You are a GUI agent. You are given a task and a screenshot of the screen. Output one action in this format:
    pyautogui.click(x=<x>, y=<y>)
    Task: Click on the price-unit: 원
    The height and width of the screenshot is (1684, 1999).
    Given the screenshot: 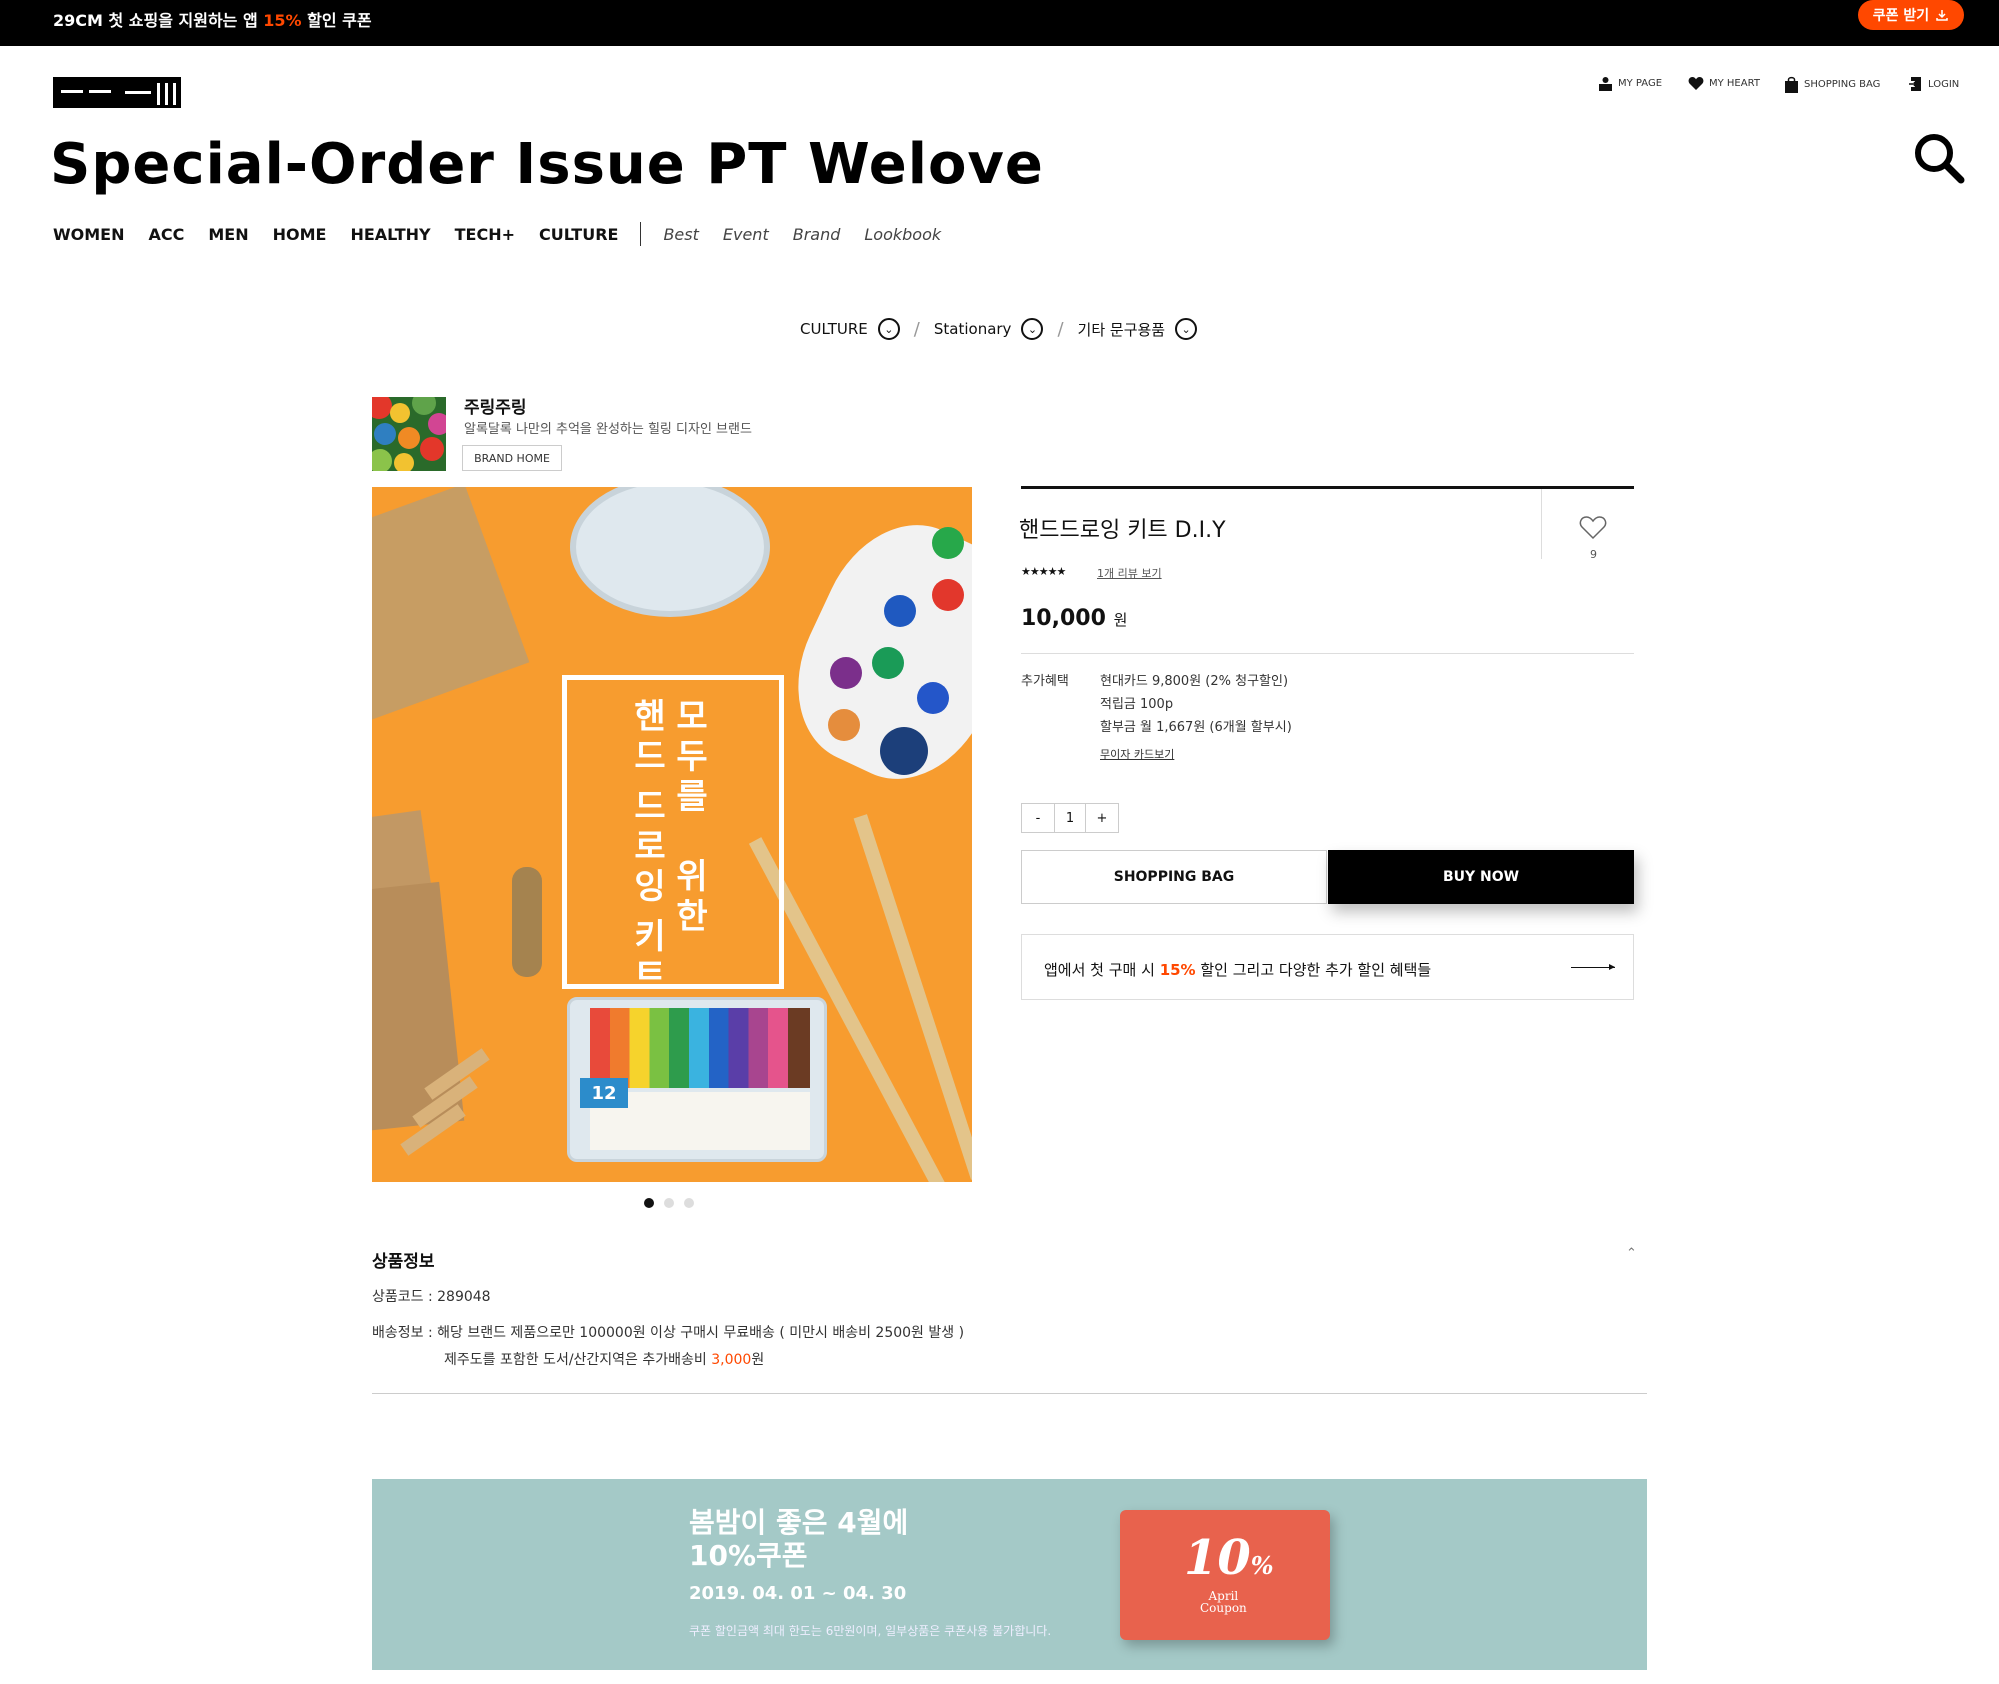 What is the action you would take?
    pyautogui.click(x=1120, y=620)
    